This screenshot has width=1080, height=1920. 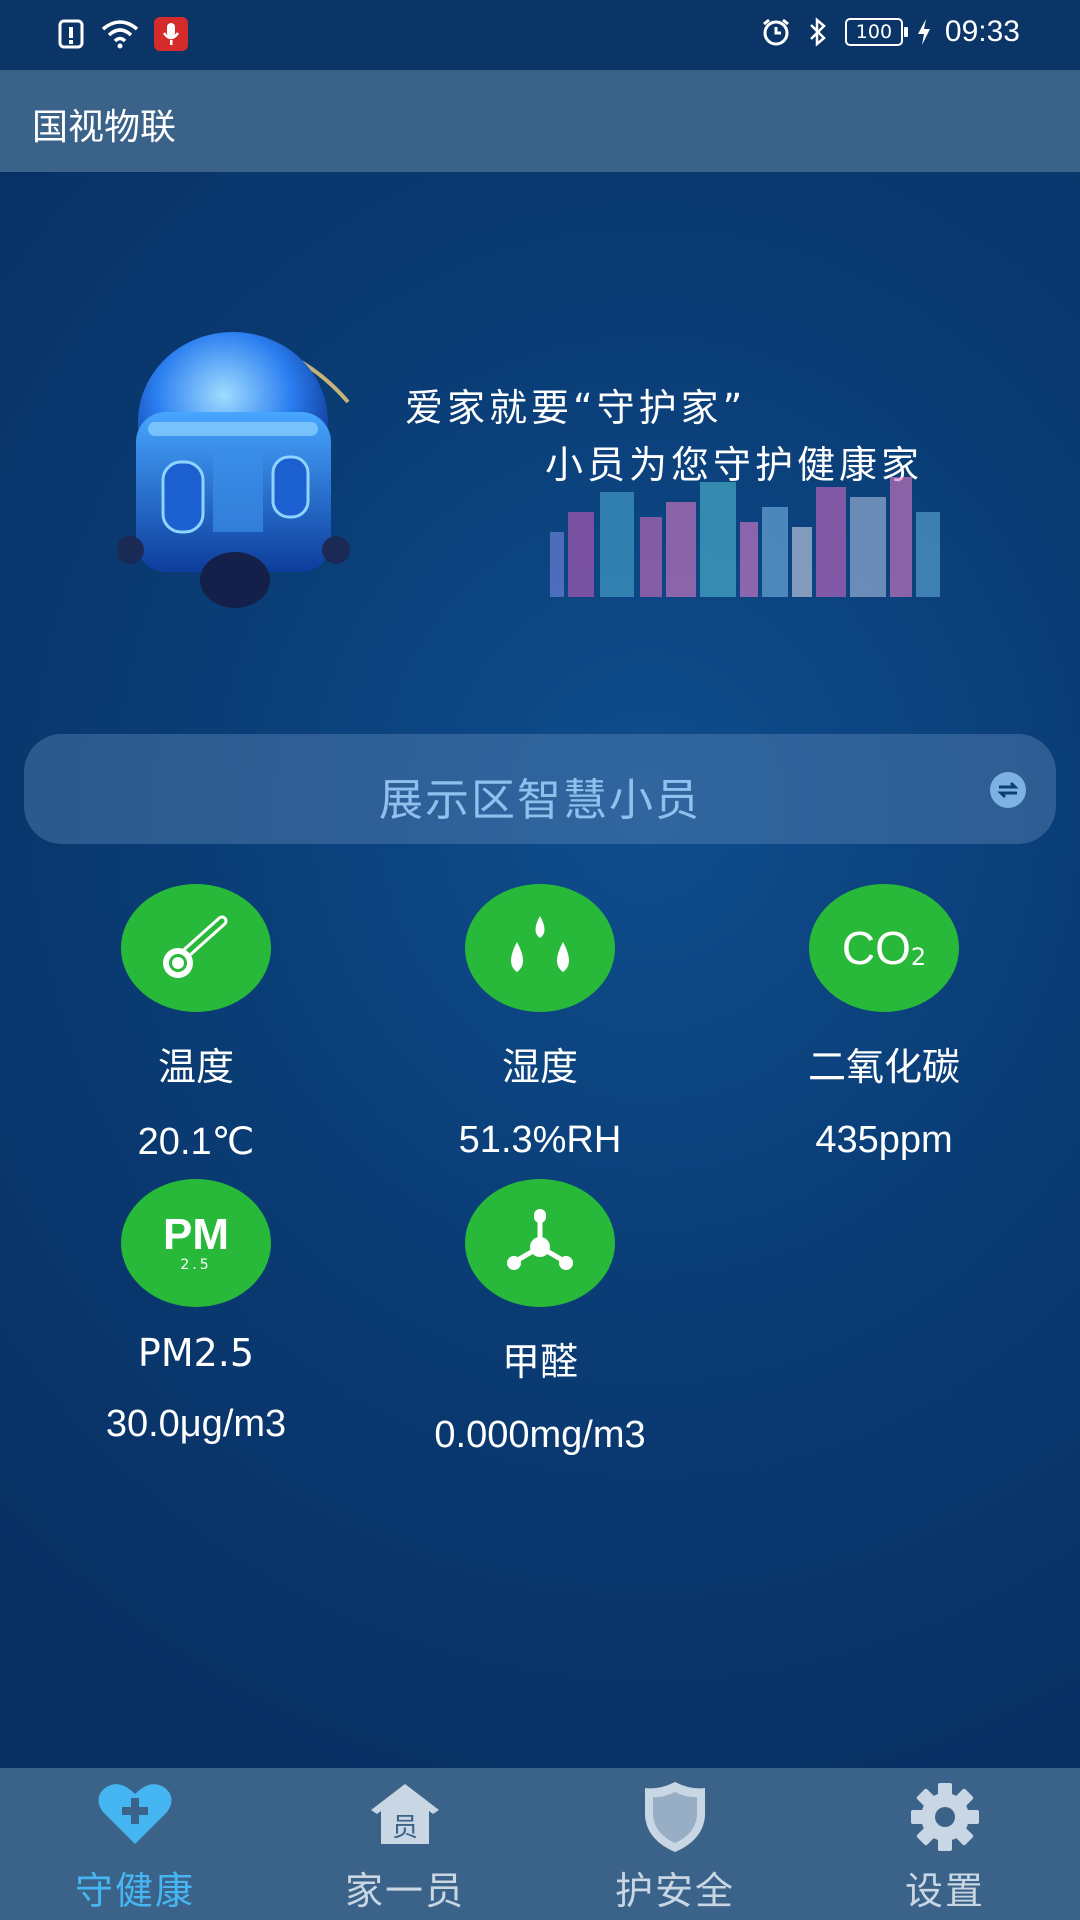 I want to click on sensor-label: 二氧化碳, so click(x=883, y=1067).